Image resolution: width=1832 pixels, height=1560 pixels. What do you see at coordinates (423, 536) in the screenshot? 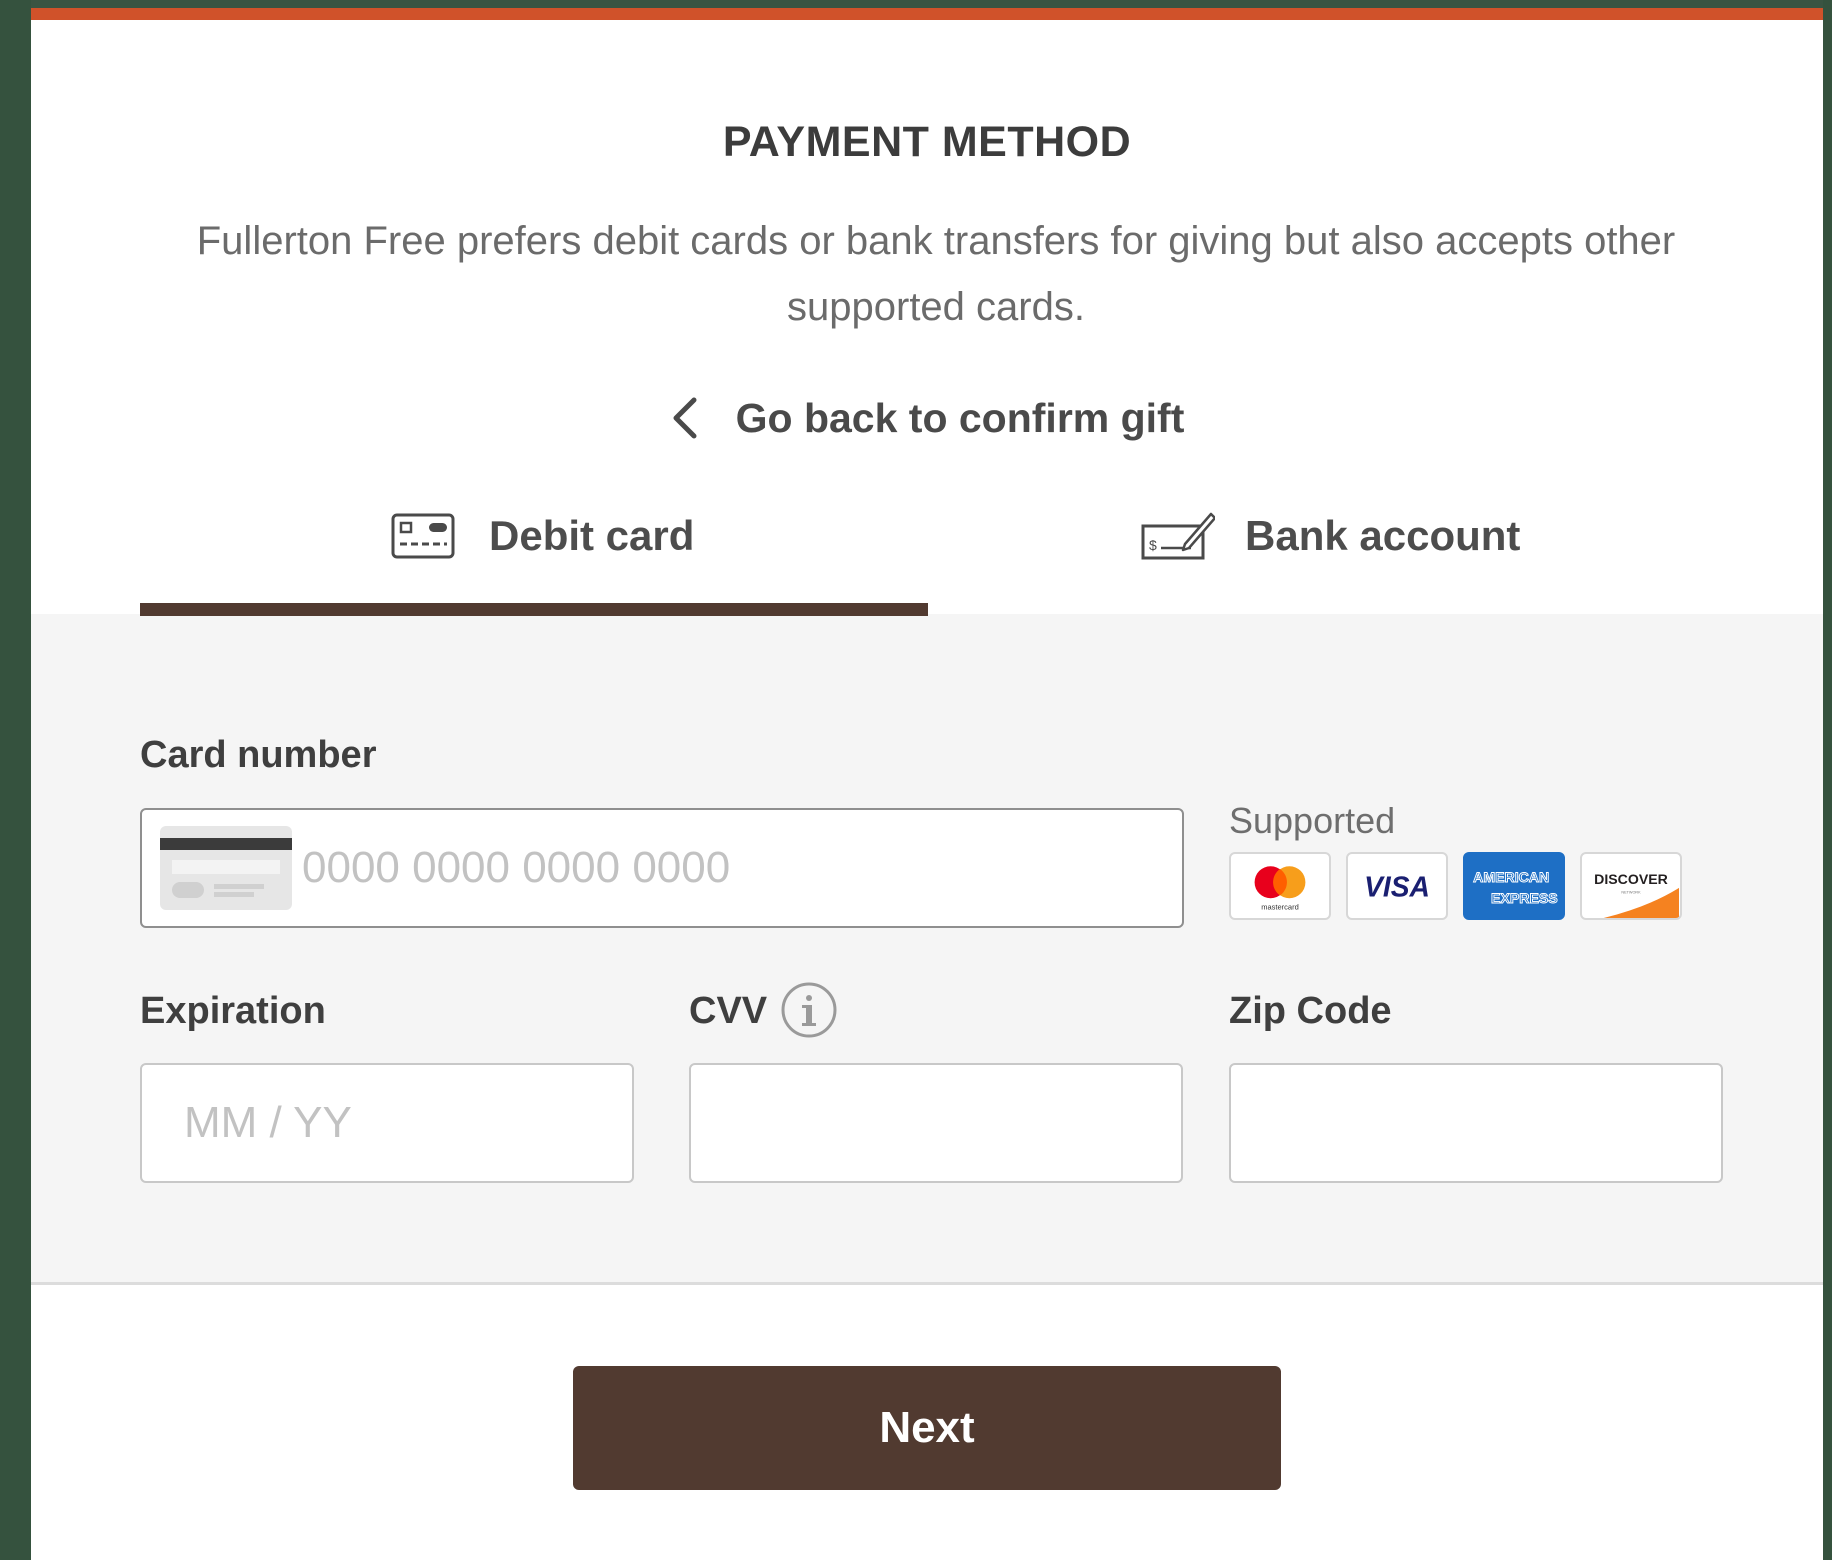
I see `debit-card-icon` at bounding box center [423, 536].